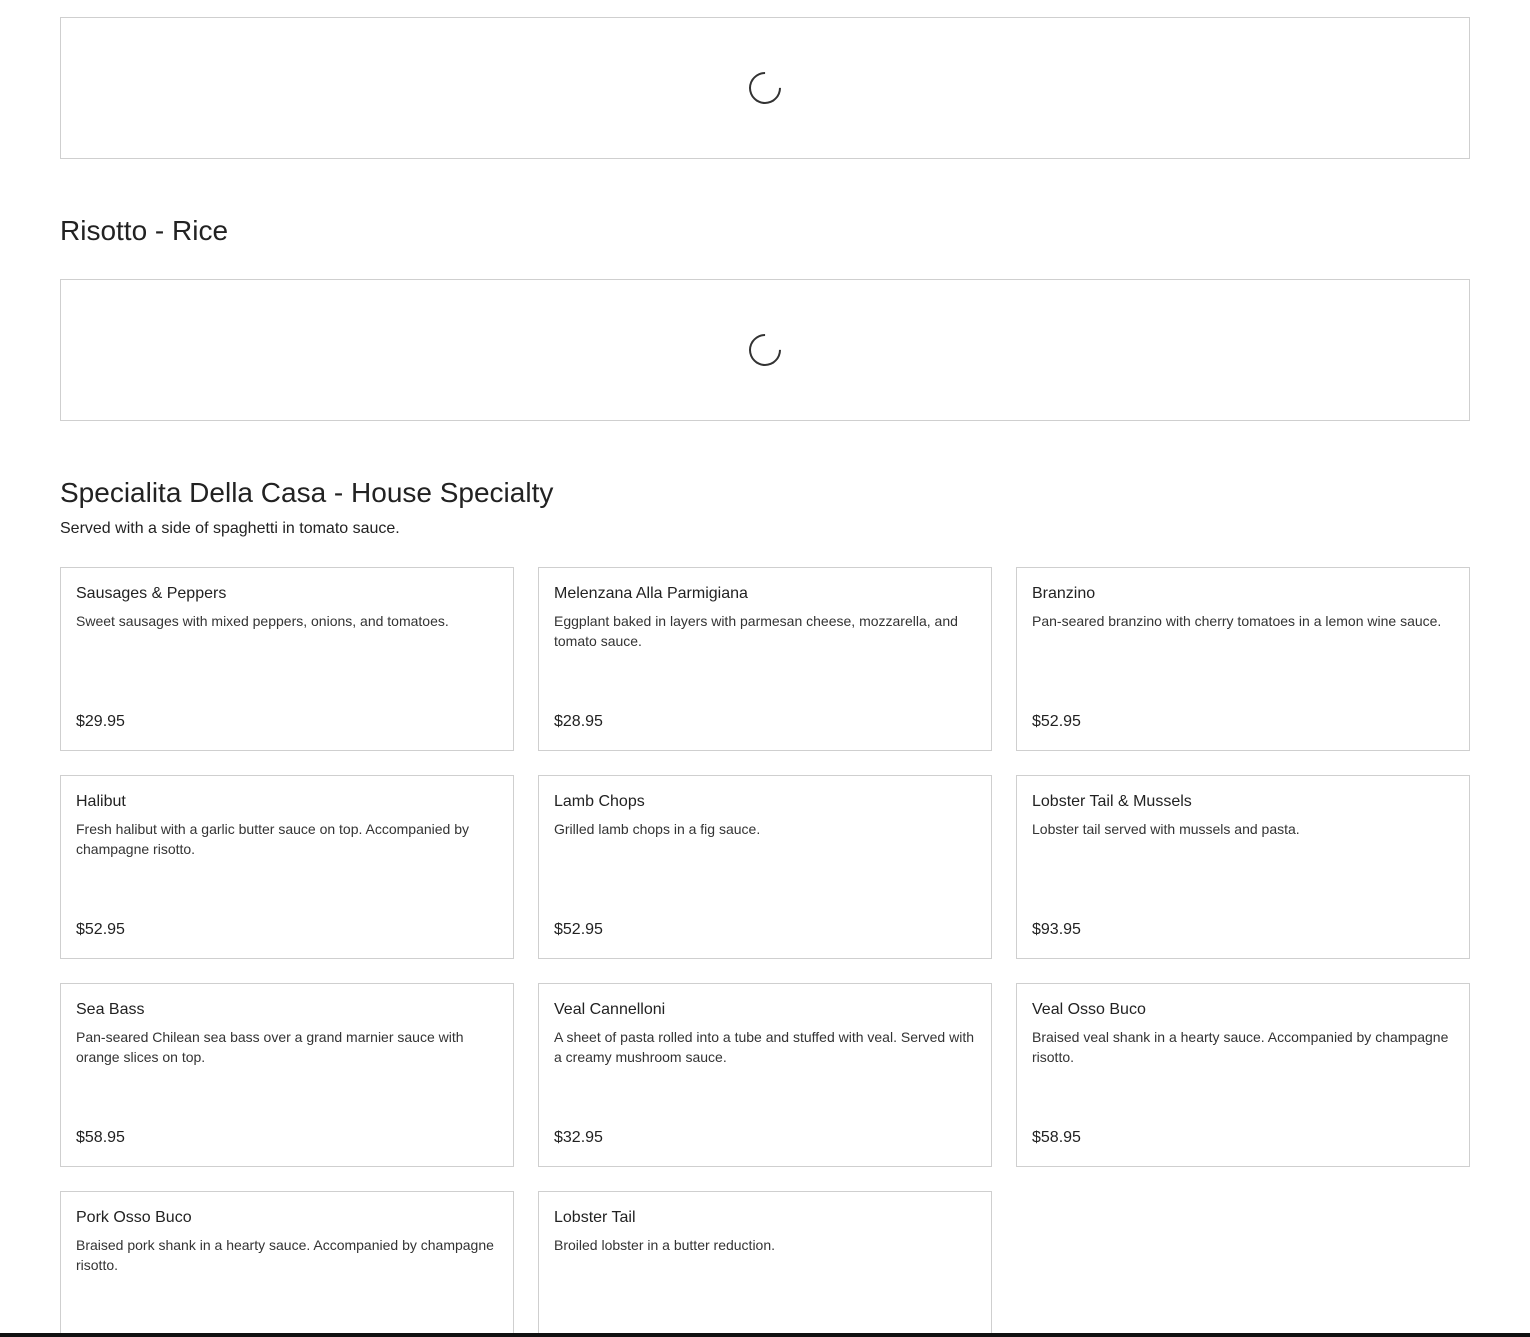 This screenshot has width=1530, height=1337. I want to click on menu-item-name: Veal Osso Buco, so click(1089, 1009).